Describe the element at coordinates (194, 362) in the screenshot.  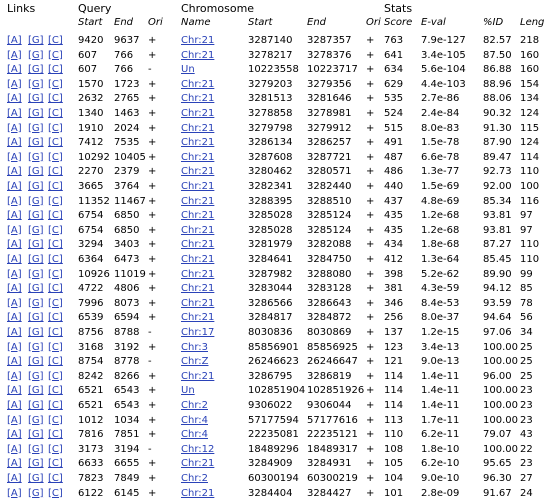
I see `chromosome-name-link: Chr:Z` at that location.